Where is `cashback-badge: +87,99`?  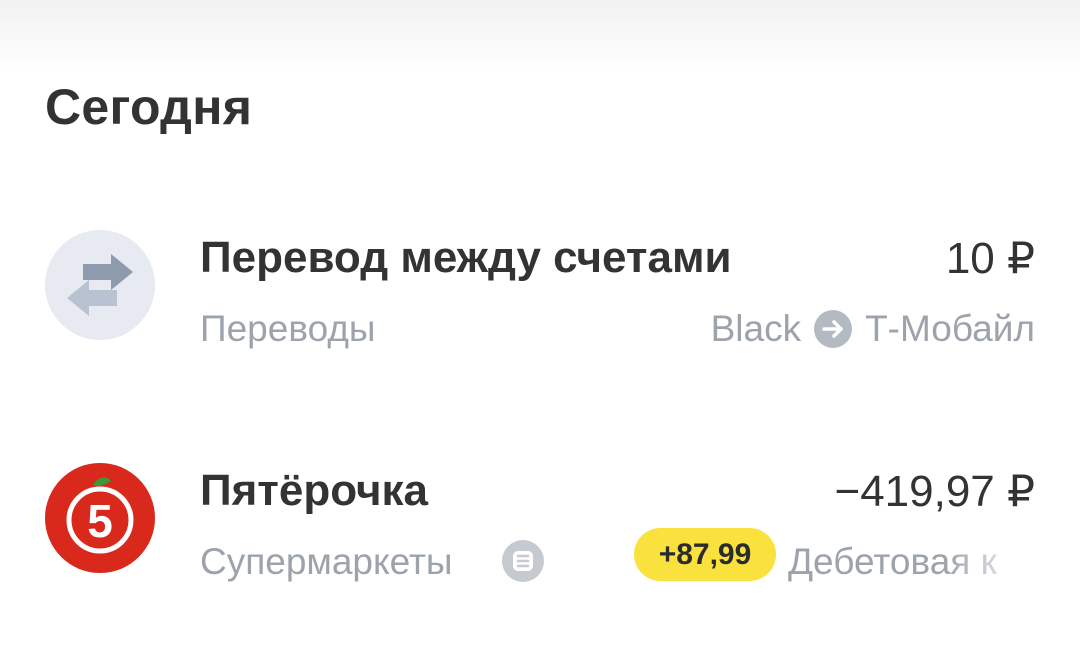 cashback-badge: +87,99 is located at coordinates (705, 554).